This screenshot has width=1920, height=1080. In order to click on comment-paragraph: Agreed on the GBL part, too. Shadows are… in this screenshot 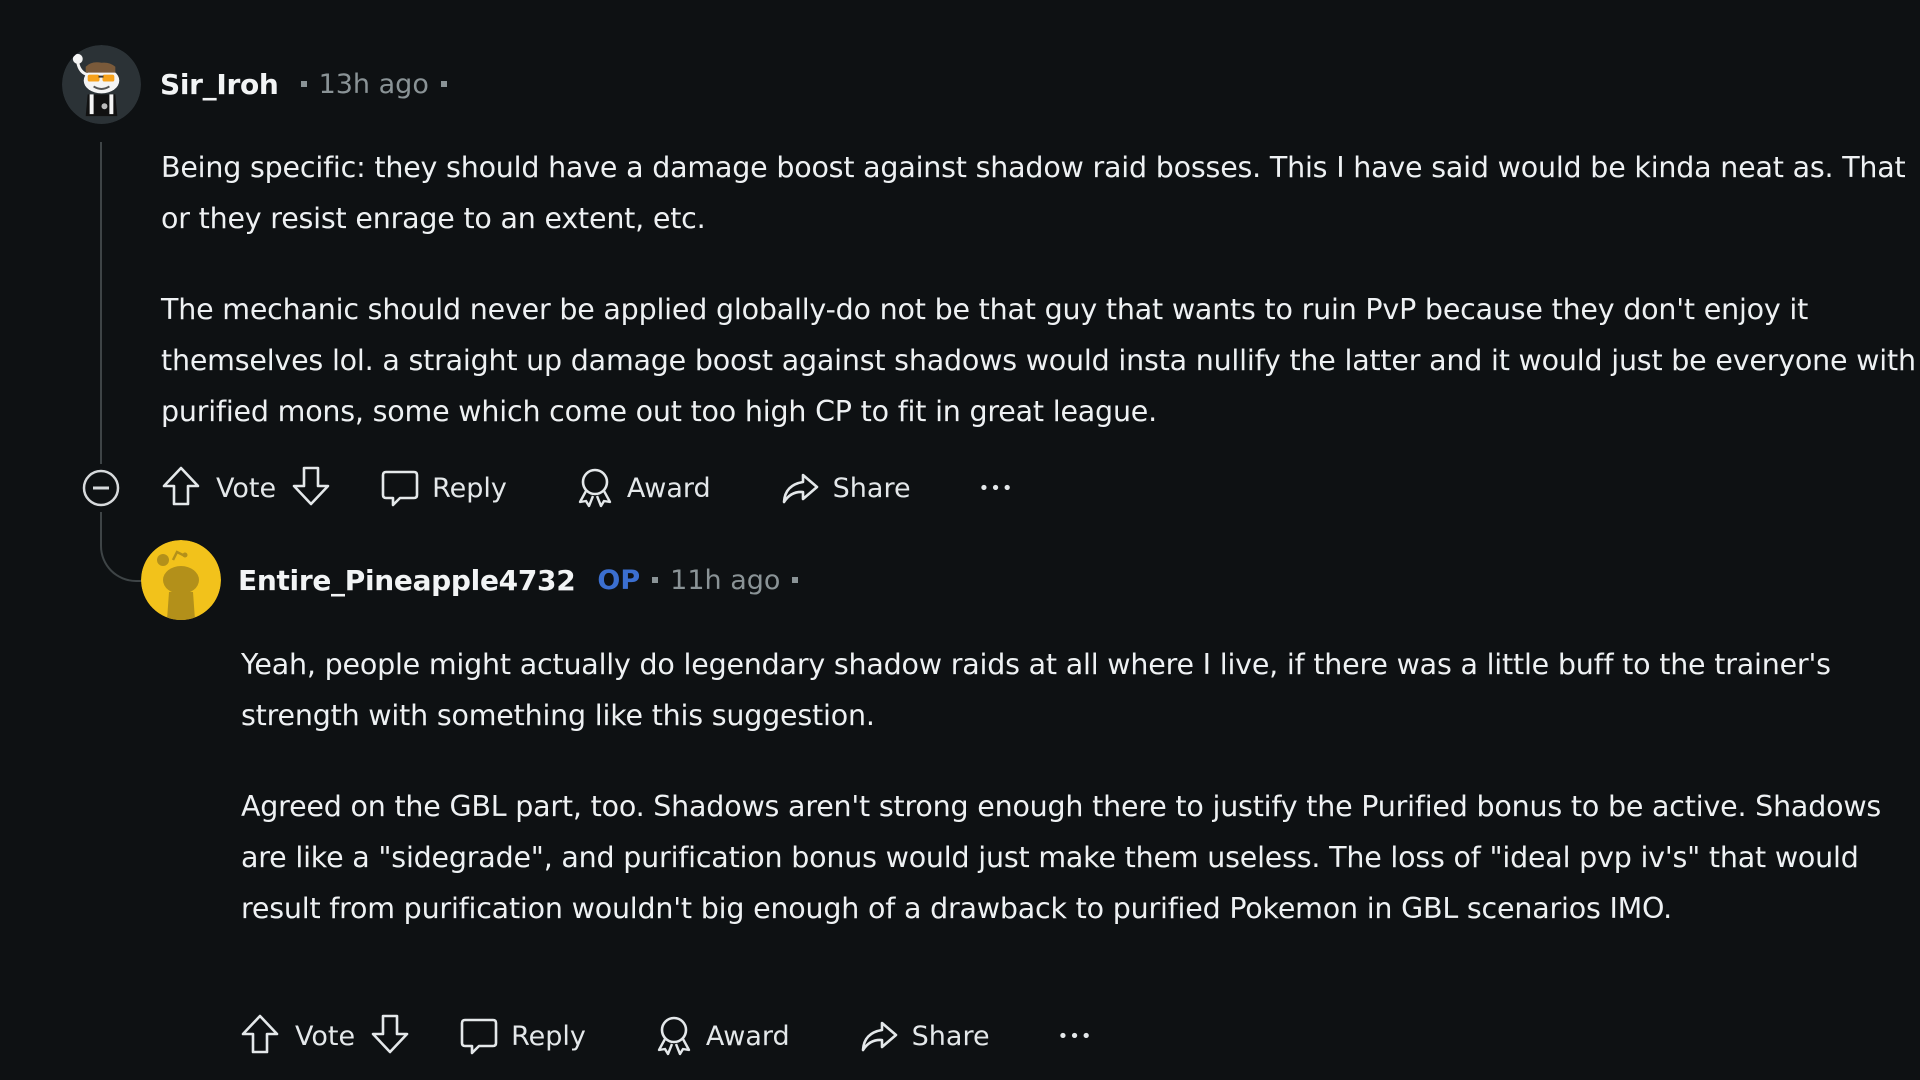, I will do `click(1061, 857)`.